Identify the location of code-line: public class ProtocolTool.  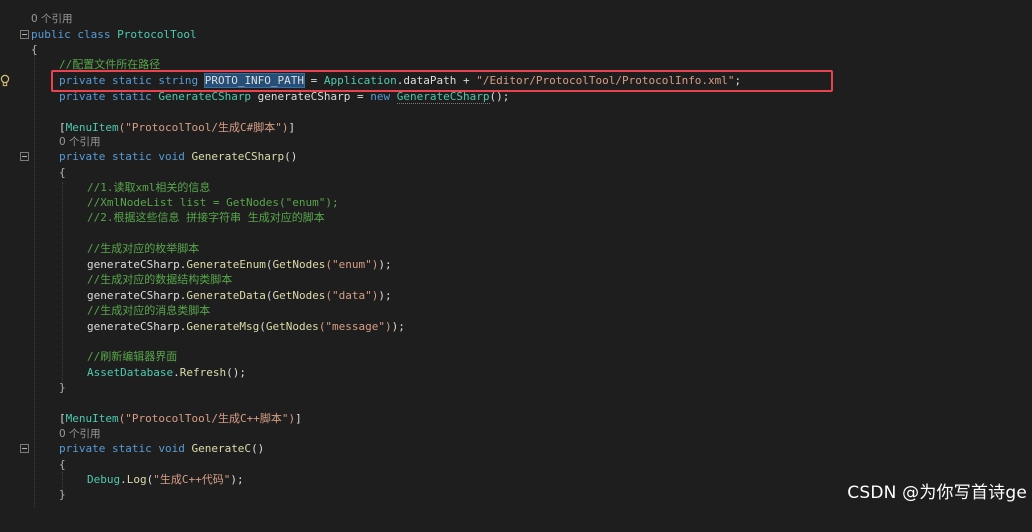
(98, 34).